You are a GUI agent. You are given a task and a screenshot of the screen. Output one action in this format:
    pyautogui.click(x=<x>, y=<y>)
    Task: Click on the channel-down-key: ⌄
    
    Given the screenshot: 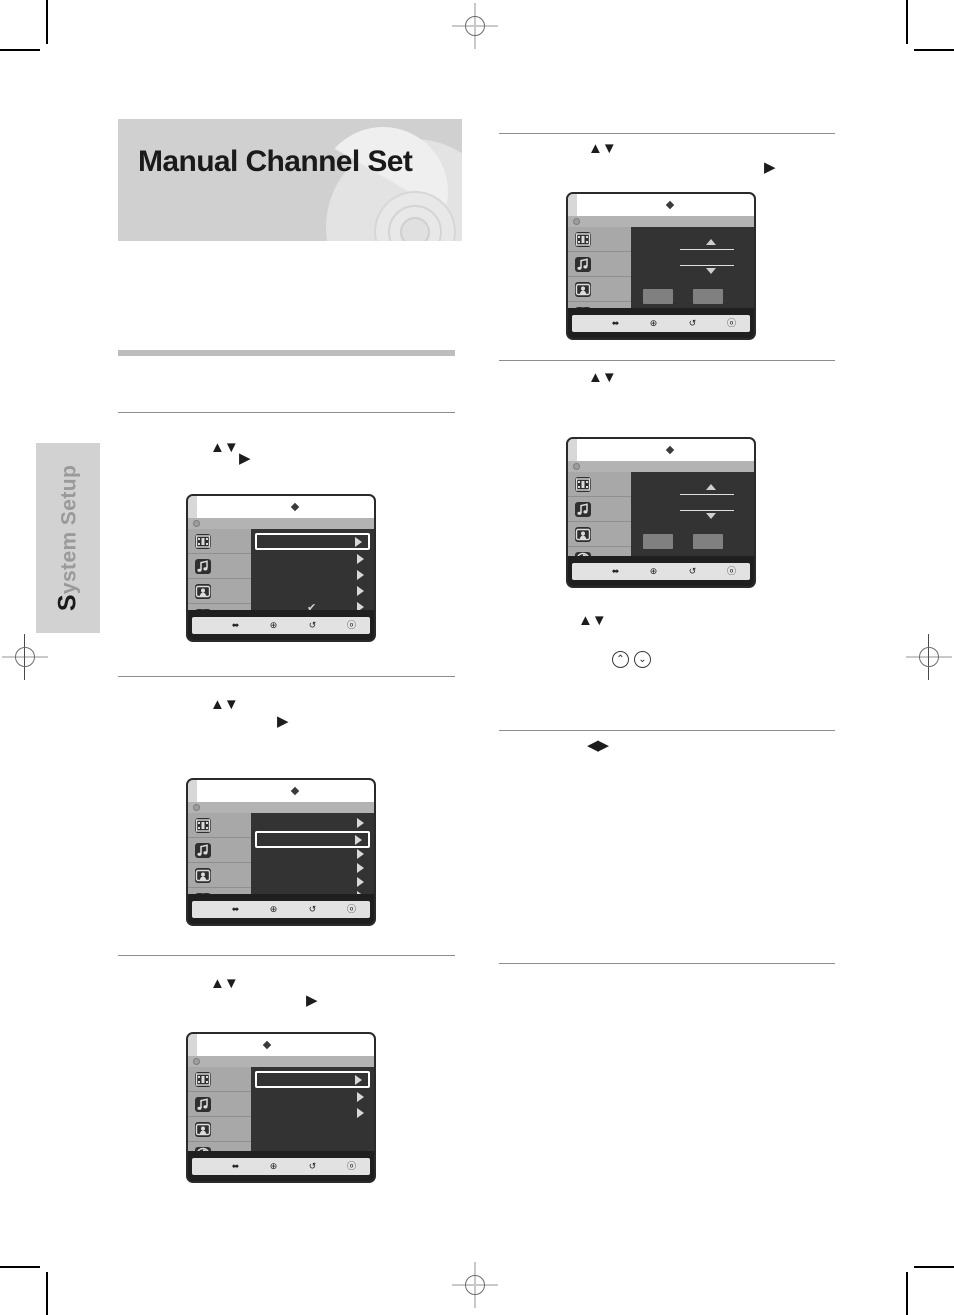 What is the action you would take?
    pyautogui.click(x=642, y=659)
    